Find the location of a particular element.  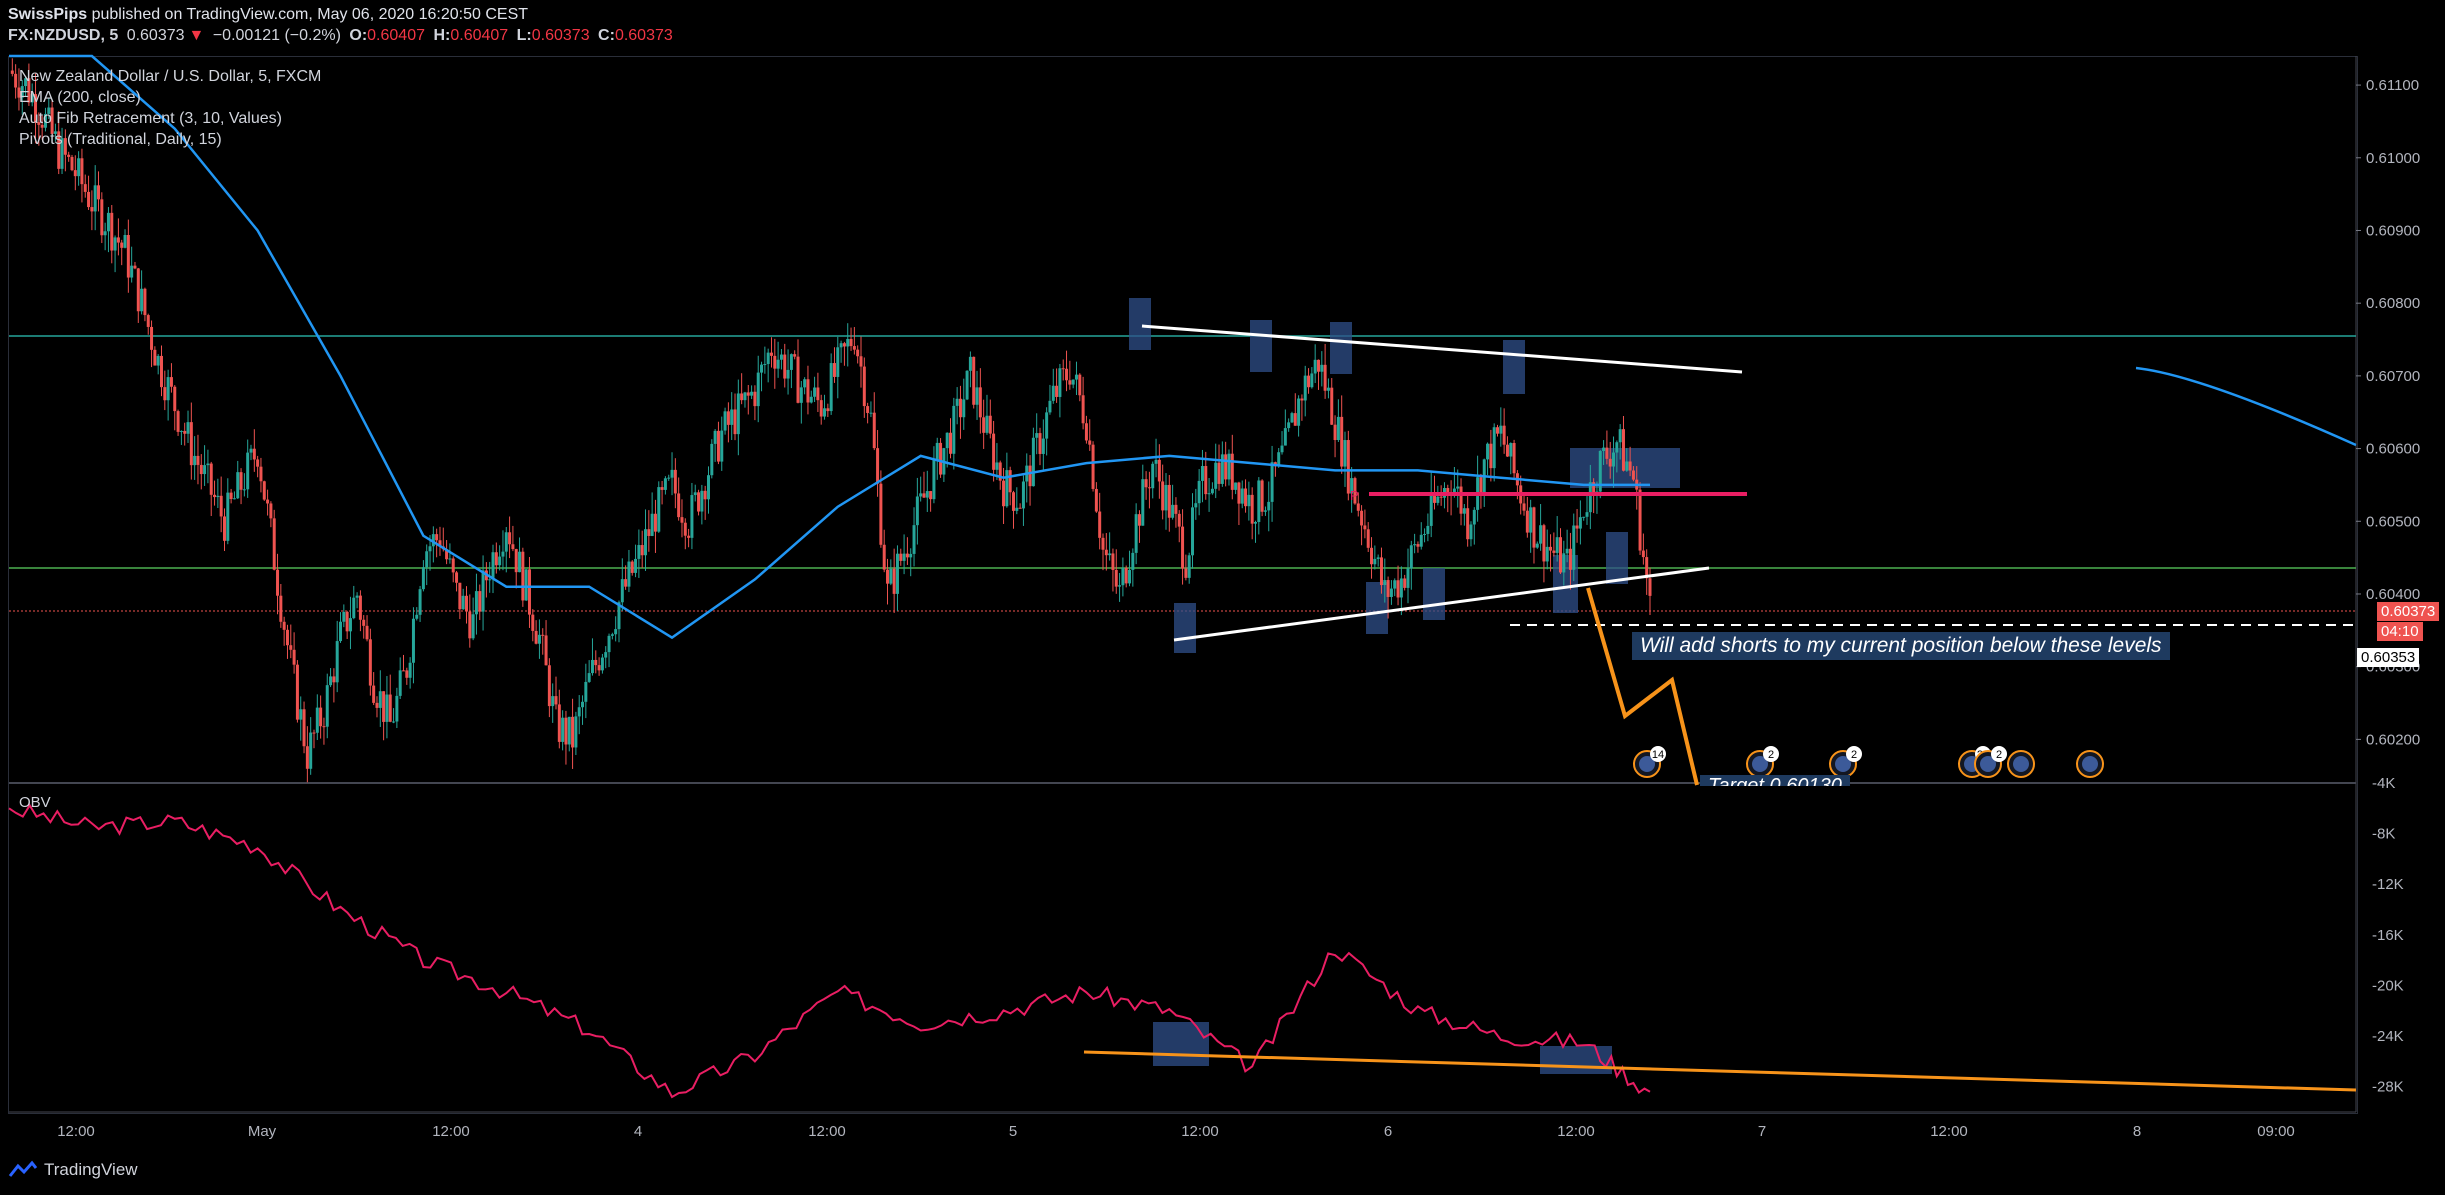

time-tick: 12:00 is located at coordinates (76, 1131).